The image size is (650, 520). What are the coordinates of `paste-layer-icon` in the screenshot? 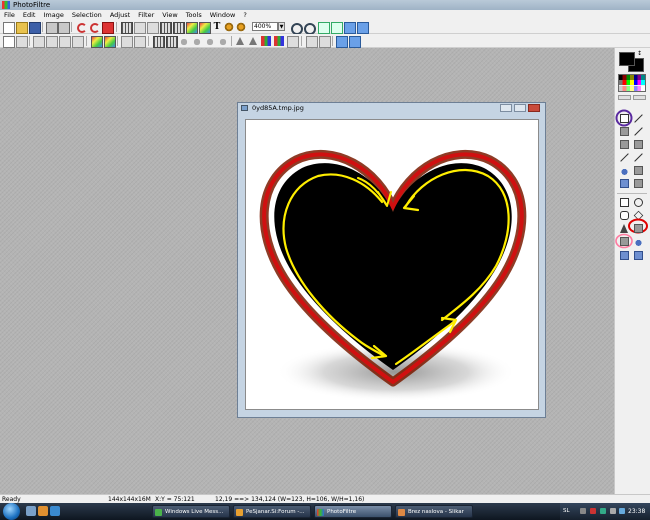 It's located at (638, 255).